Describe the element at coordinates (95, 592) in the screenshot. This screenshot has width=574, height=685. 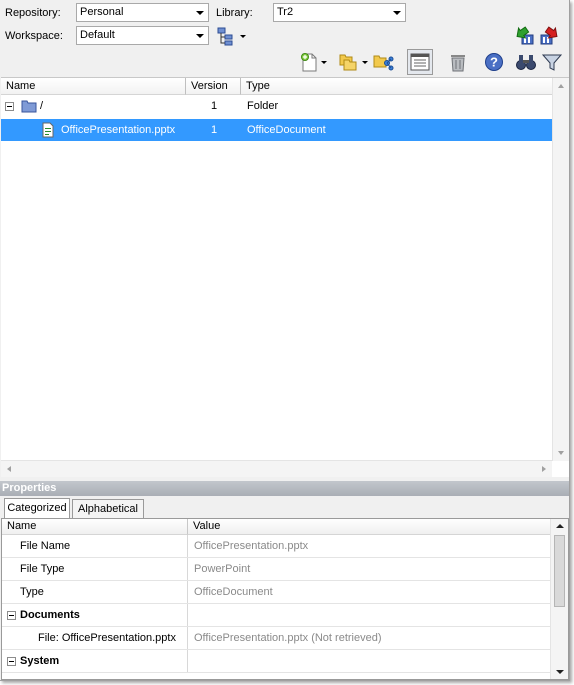
I see `property-name-cell: Type` at that location.